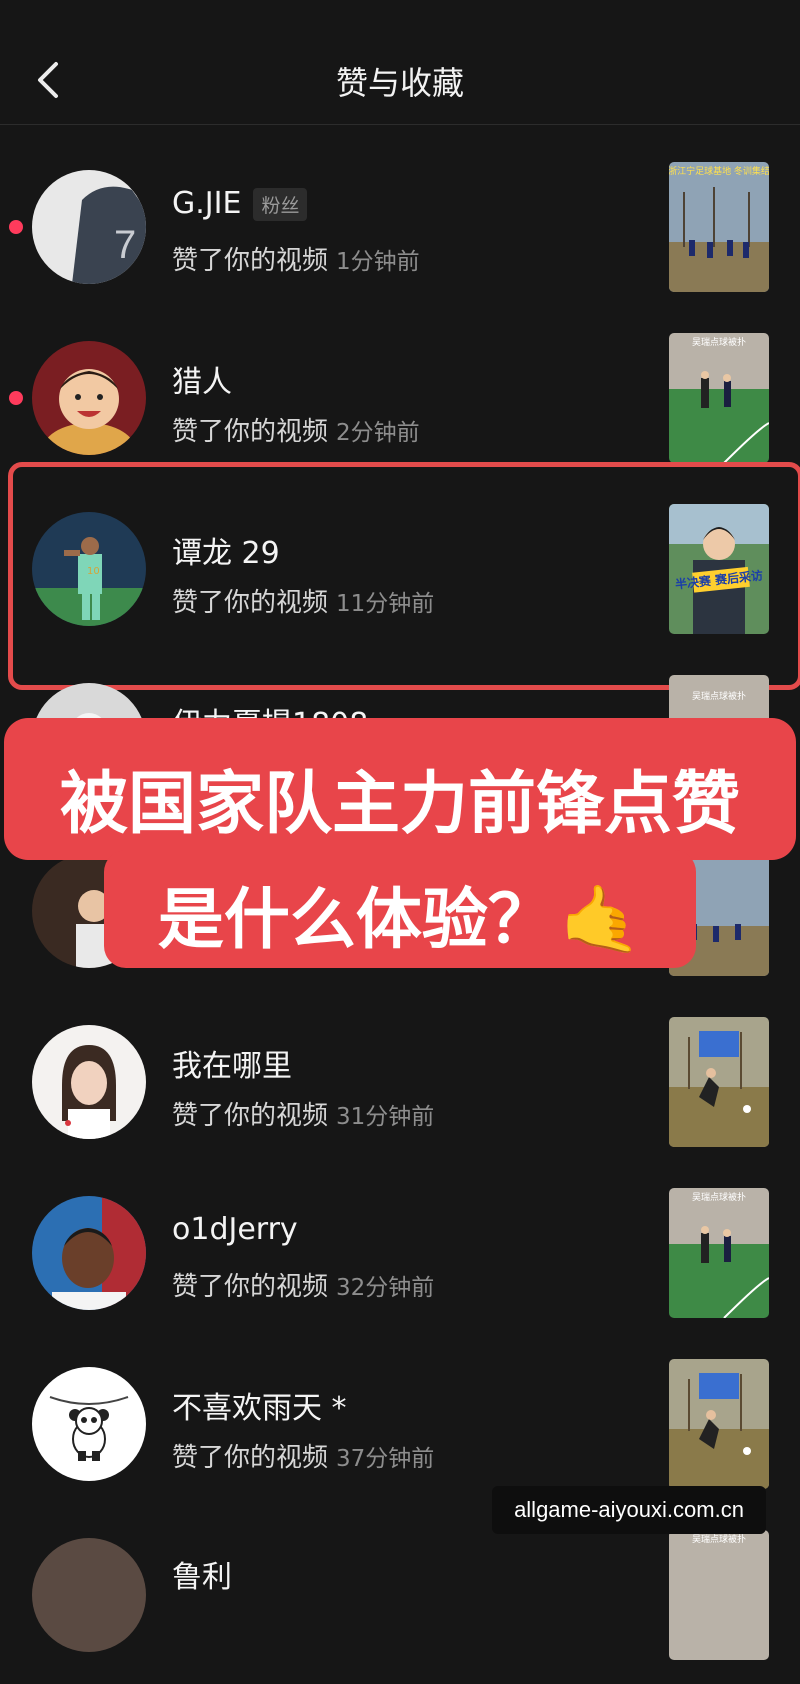 This screenshot has width=800, height=1684. Describe the element at coordinates (202, 379) in the screenshot. I see `user-name: 猎人` at that location.